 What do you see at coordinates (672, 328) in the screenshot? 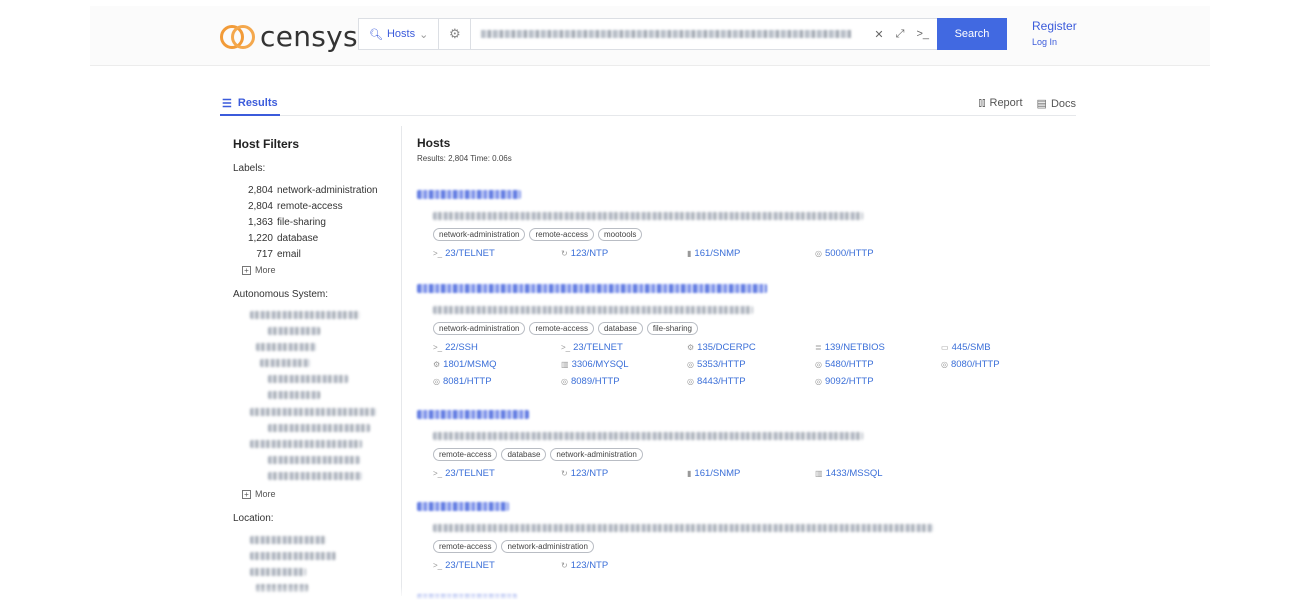
I see `tag: file-sharing` at bounding box center [672, 328].